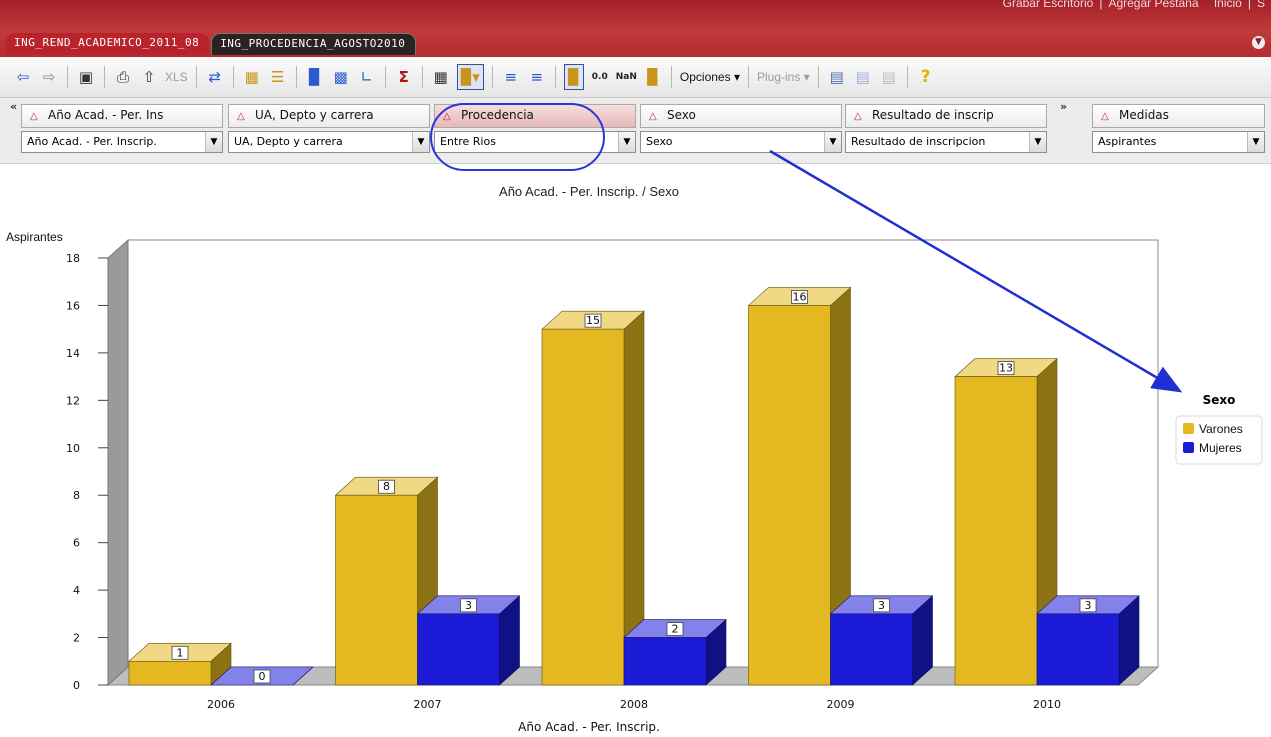  Describe the element at coordinates (76, 495) in the screenshot. I see `y-tick-label: 8` at that location.